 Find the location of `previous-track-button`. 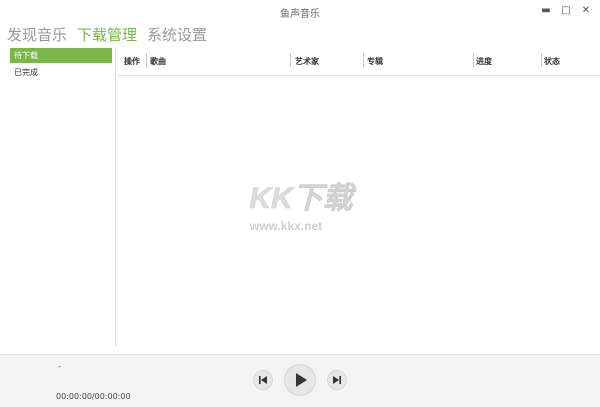

previous-track-button is located at coordinates (263, 380).